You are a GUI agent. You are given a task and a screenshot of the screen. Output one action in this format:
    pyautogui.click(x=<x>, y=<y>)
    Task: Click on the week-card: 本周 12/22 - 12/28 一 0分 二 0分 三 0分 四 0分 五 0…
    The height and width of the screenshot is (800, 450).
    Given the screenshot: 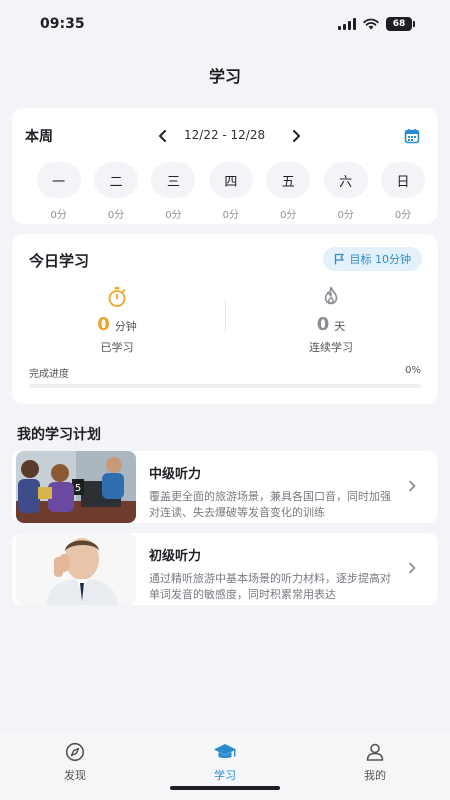 What is the action you would take?
    pyautogui.click(x=225, y=166)
    